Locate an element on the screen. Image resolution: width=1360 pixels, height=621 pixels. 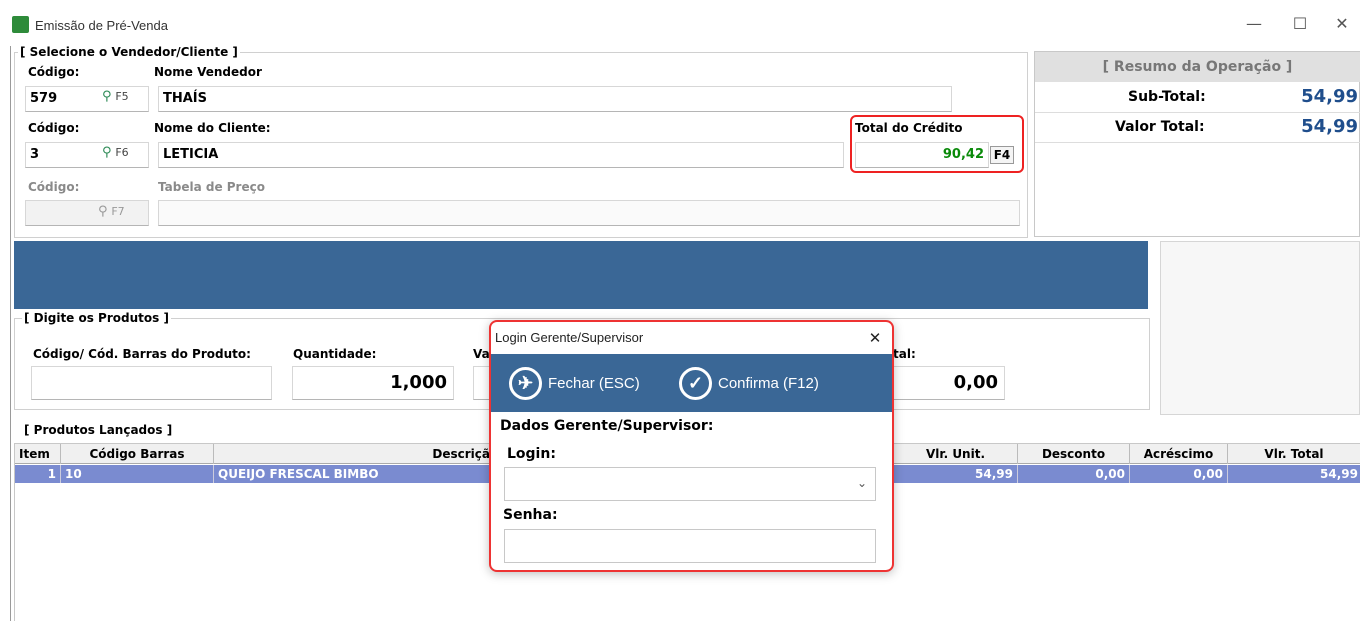
entry-total-label: tal: is located at coordinates (904, 354).